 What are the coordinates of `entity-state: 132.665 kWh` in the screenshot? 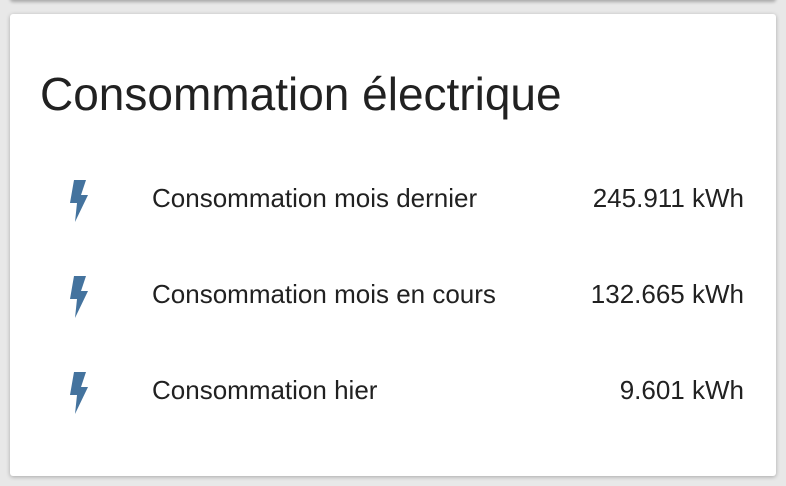 It's located at (667, 294).